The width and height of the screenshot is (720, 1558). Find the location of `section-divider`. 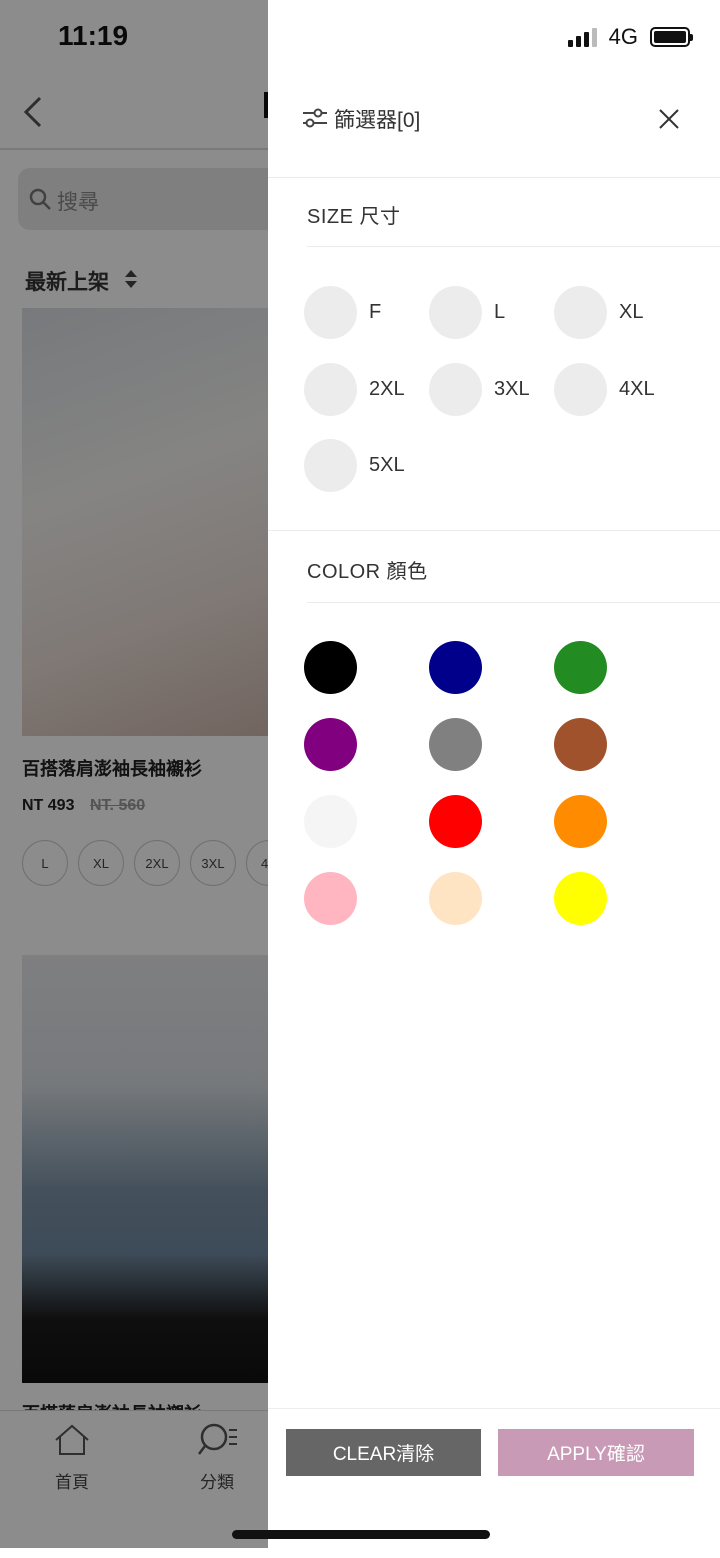

section-divider is located at coordinates (494, 530).